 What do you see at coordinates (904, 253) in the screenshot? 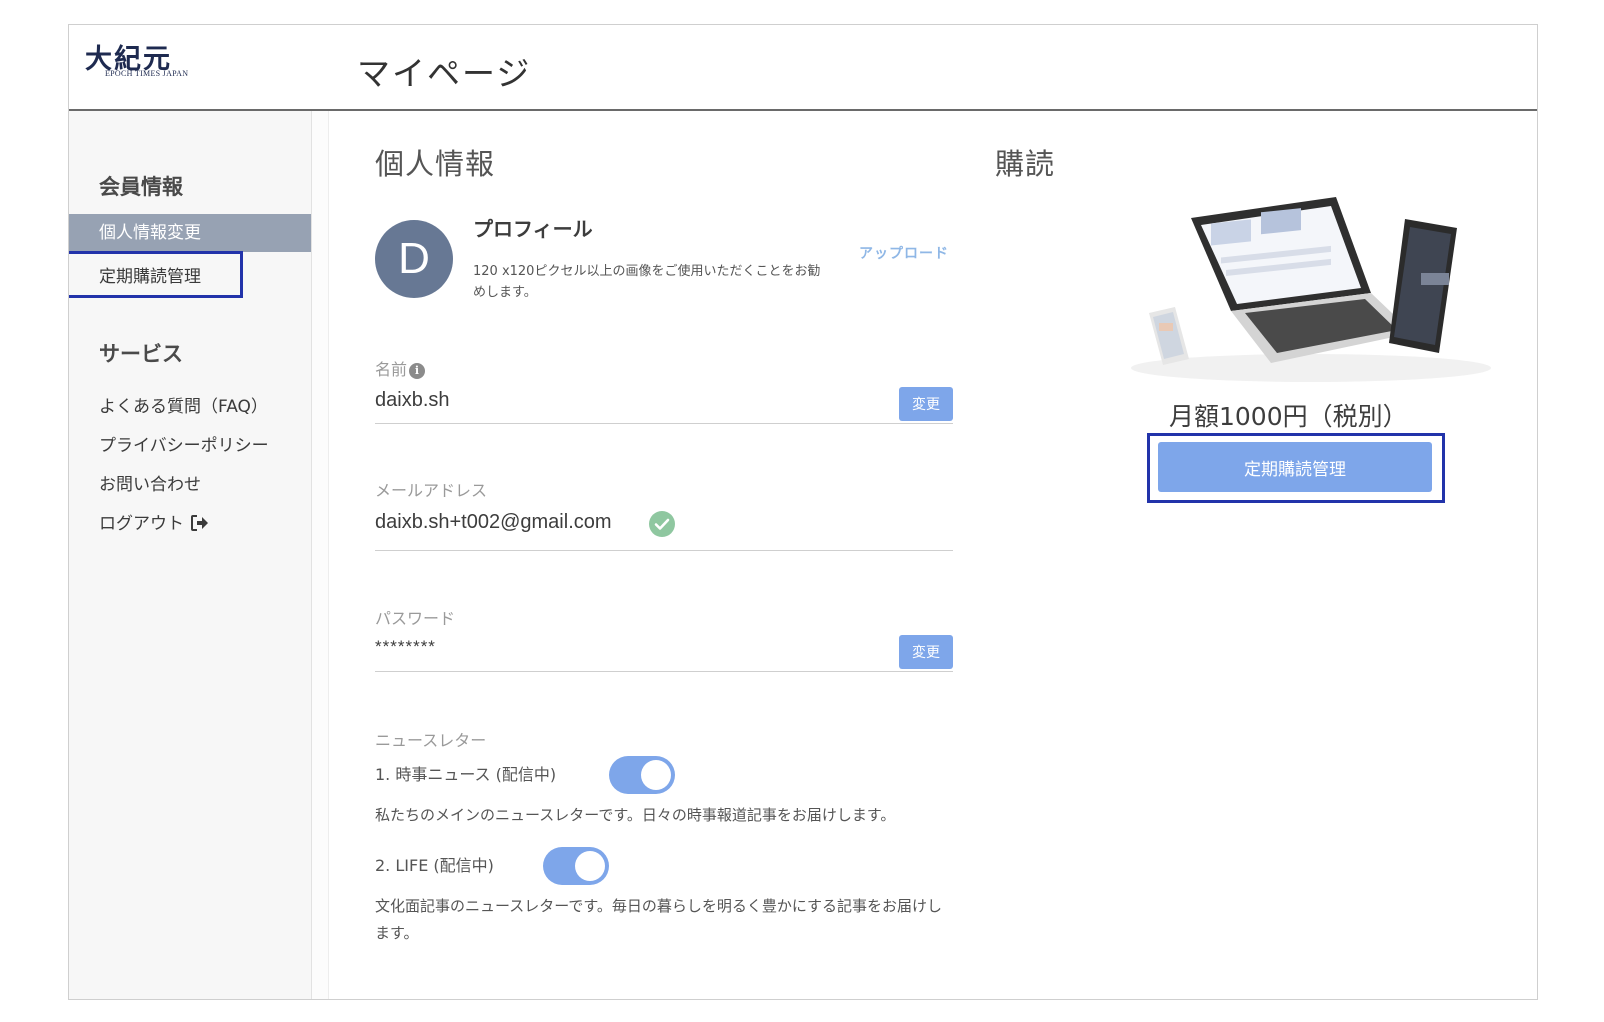
I see `upload-link: アップロード` at bounding box center [904, 253].